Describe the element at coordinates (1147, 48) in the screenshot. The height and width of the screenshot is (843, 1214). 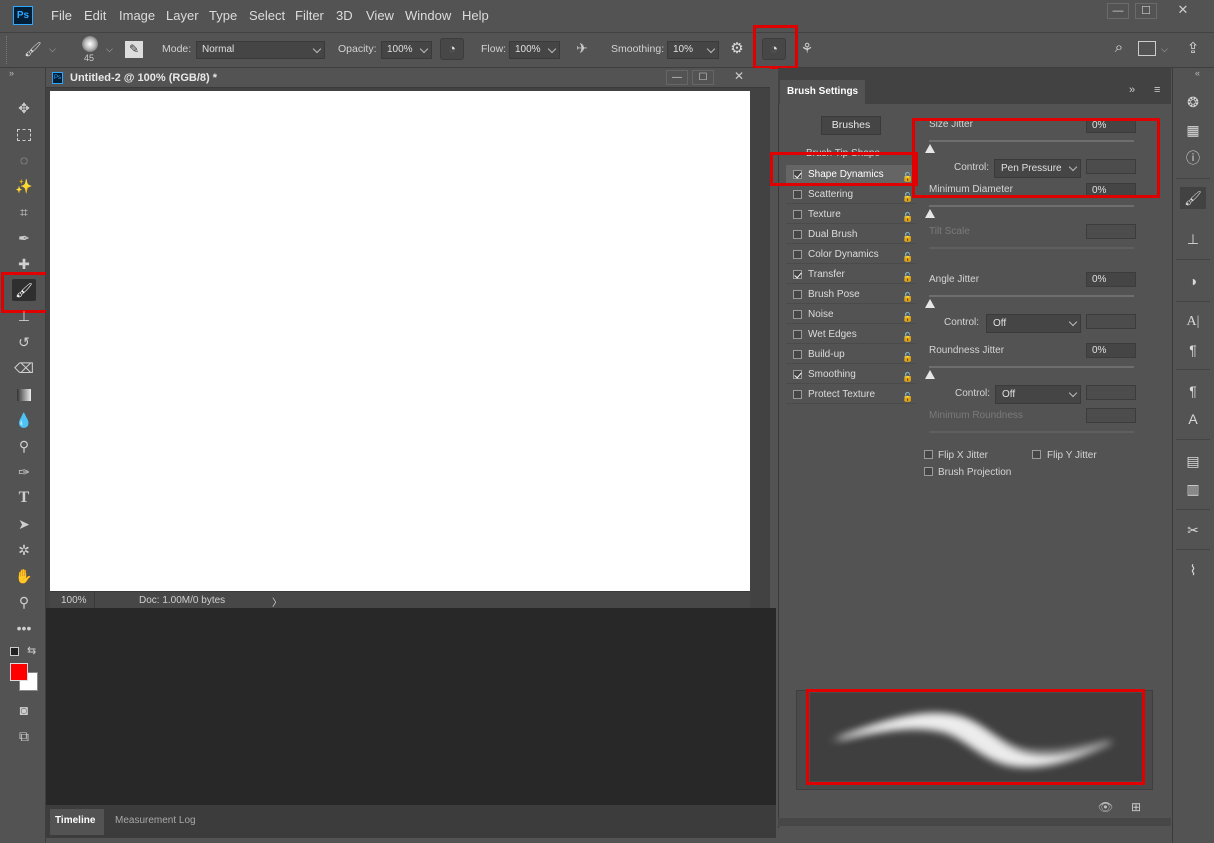
I see `workspace-icon` at that location.